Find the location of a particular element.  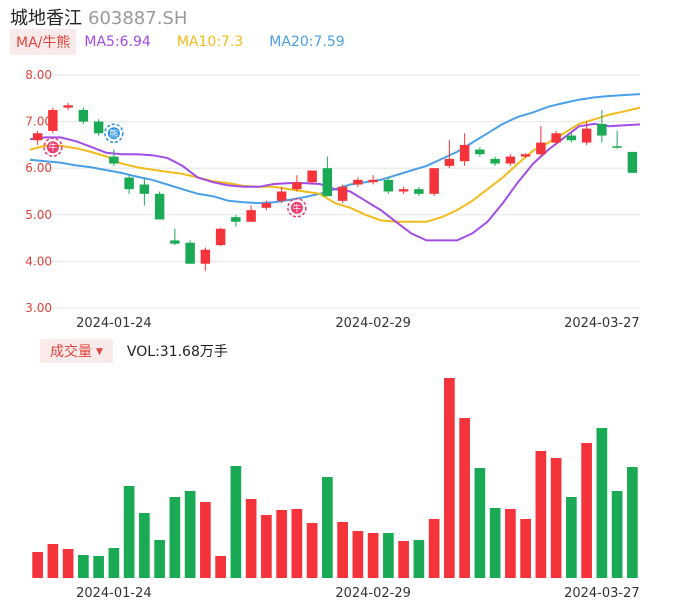

y-tick-label: 5.00 is located at coordinates (38, 215).